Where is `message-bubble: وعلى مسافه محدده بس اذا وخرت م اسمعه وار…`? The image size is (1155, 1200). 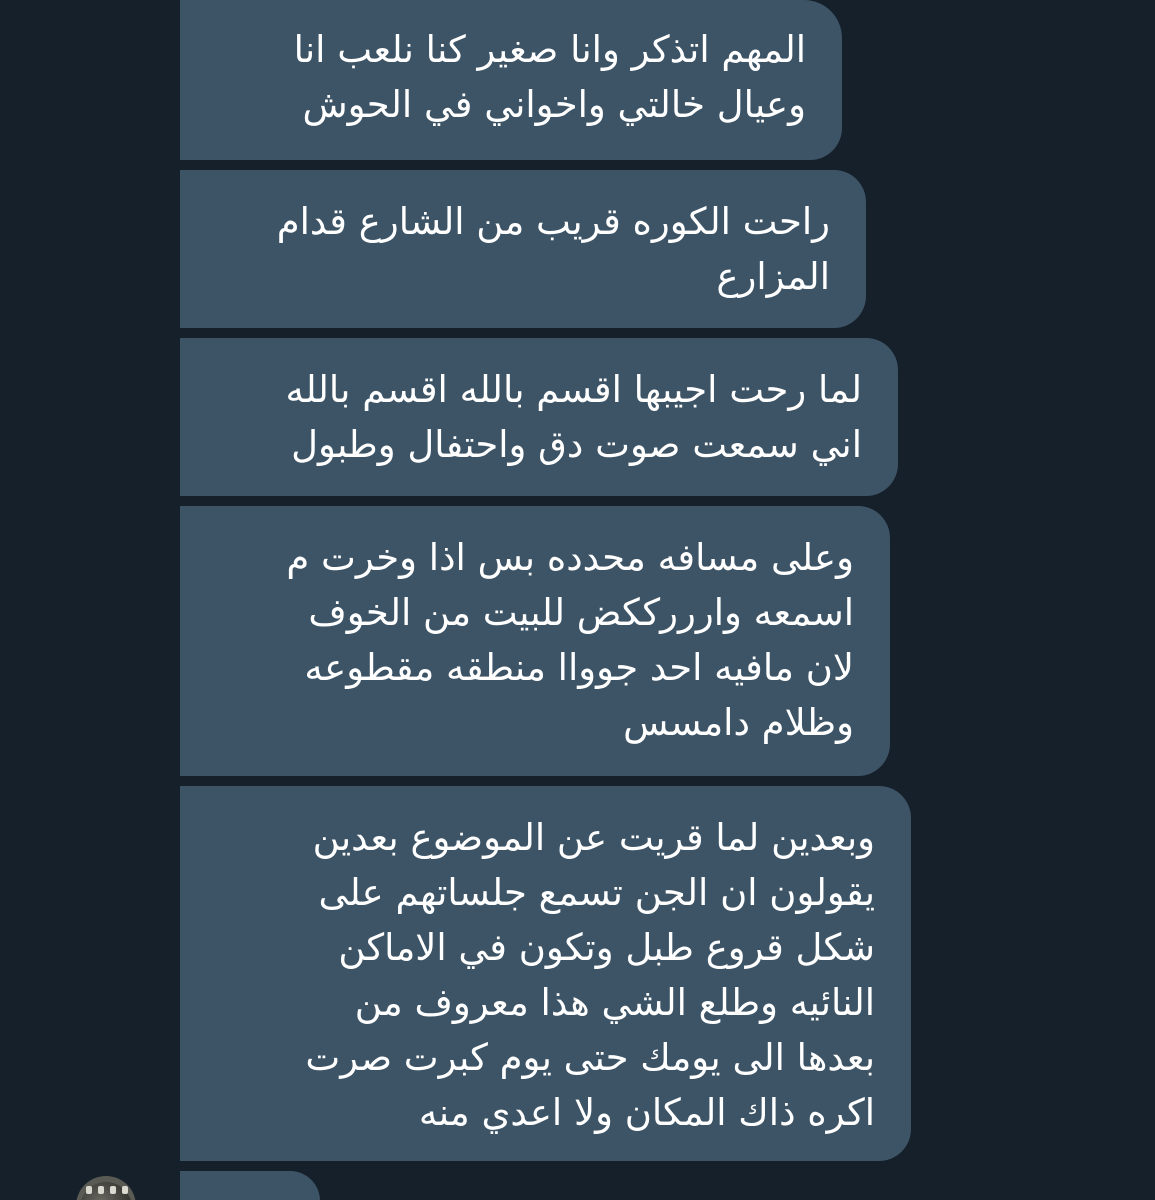 message-bubble: وعلى مسافه محدده بس اذا وخرت م اسمعه وار… is located at coordinates (535, 641).